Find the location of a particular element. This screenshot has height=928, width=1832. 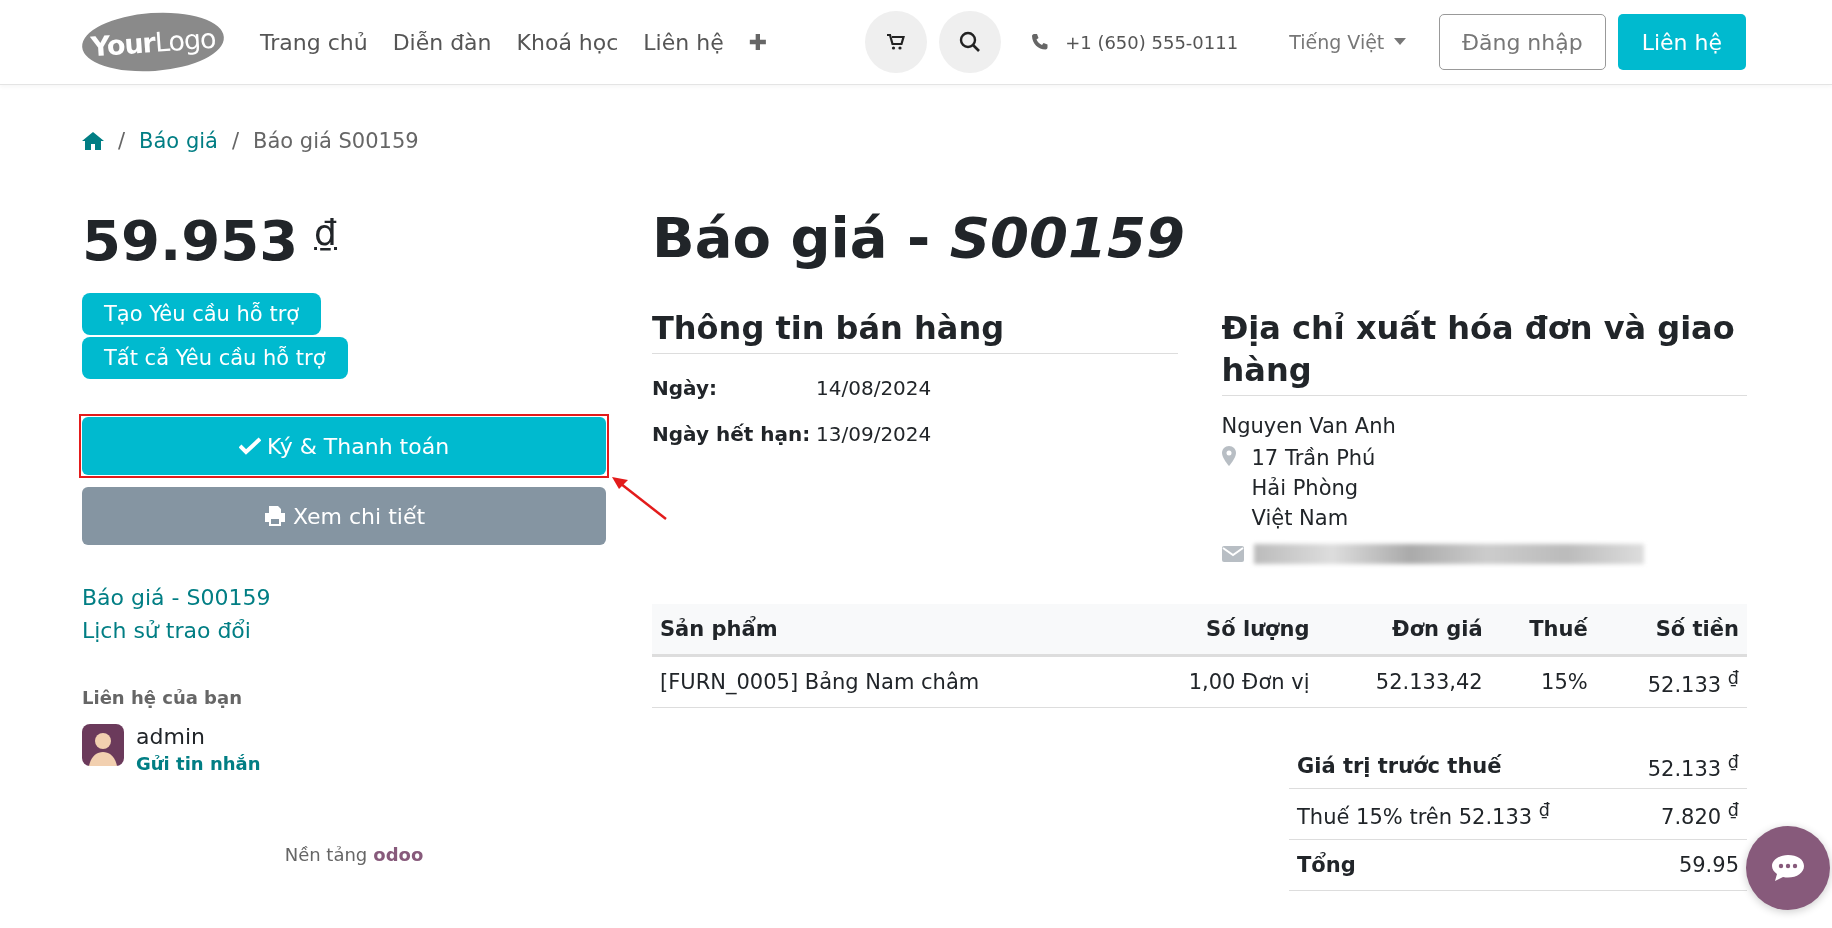

column-header: Thuế is located at coordinates (1543, 630).